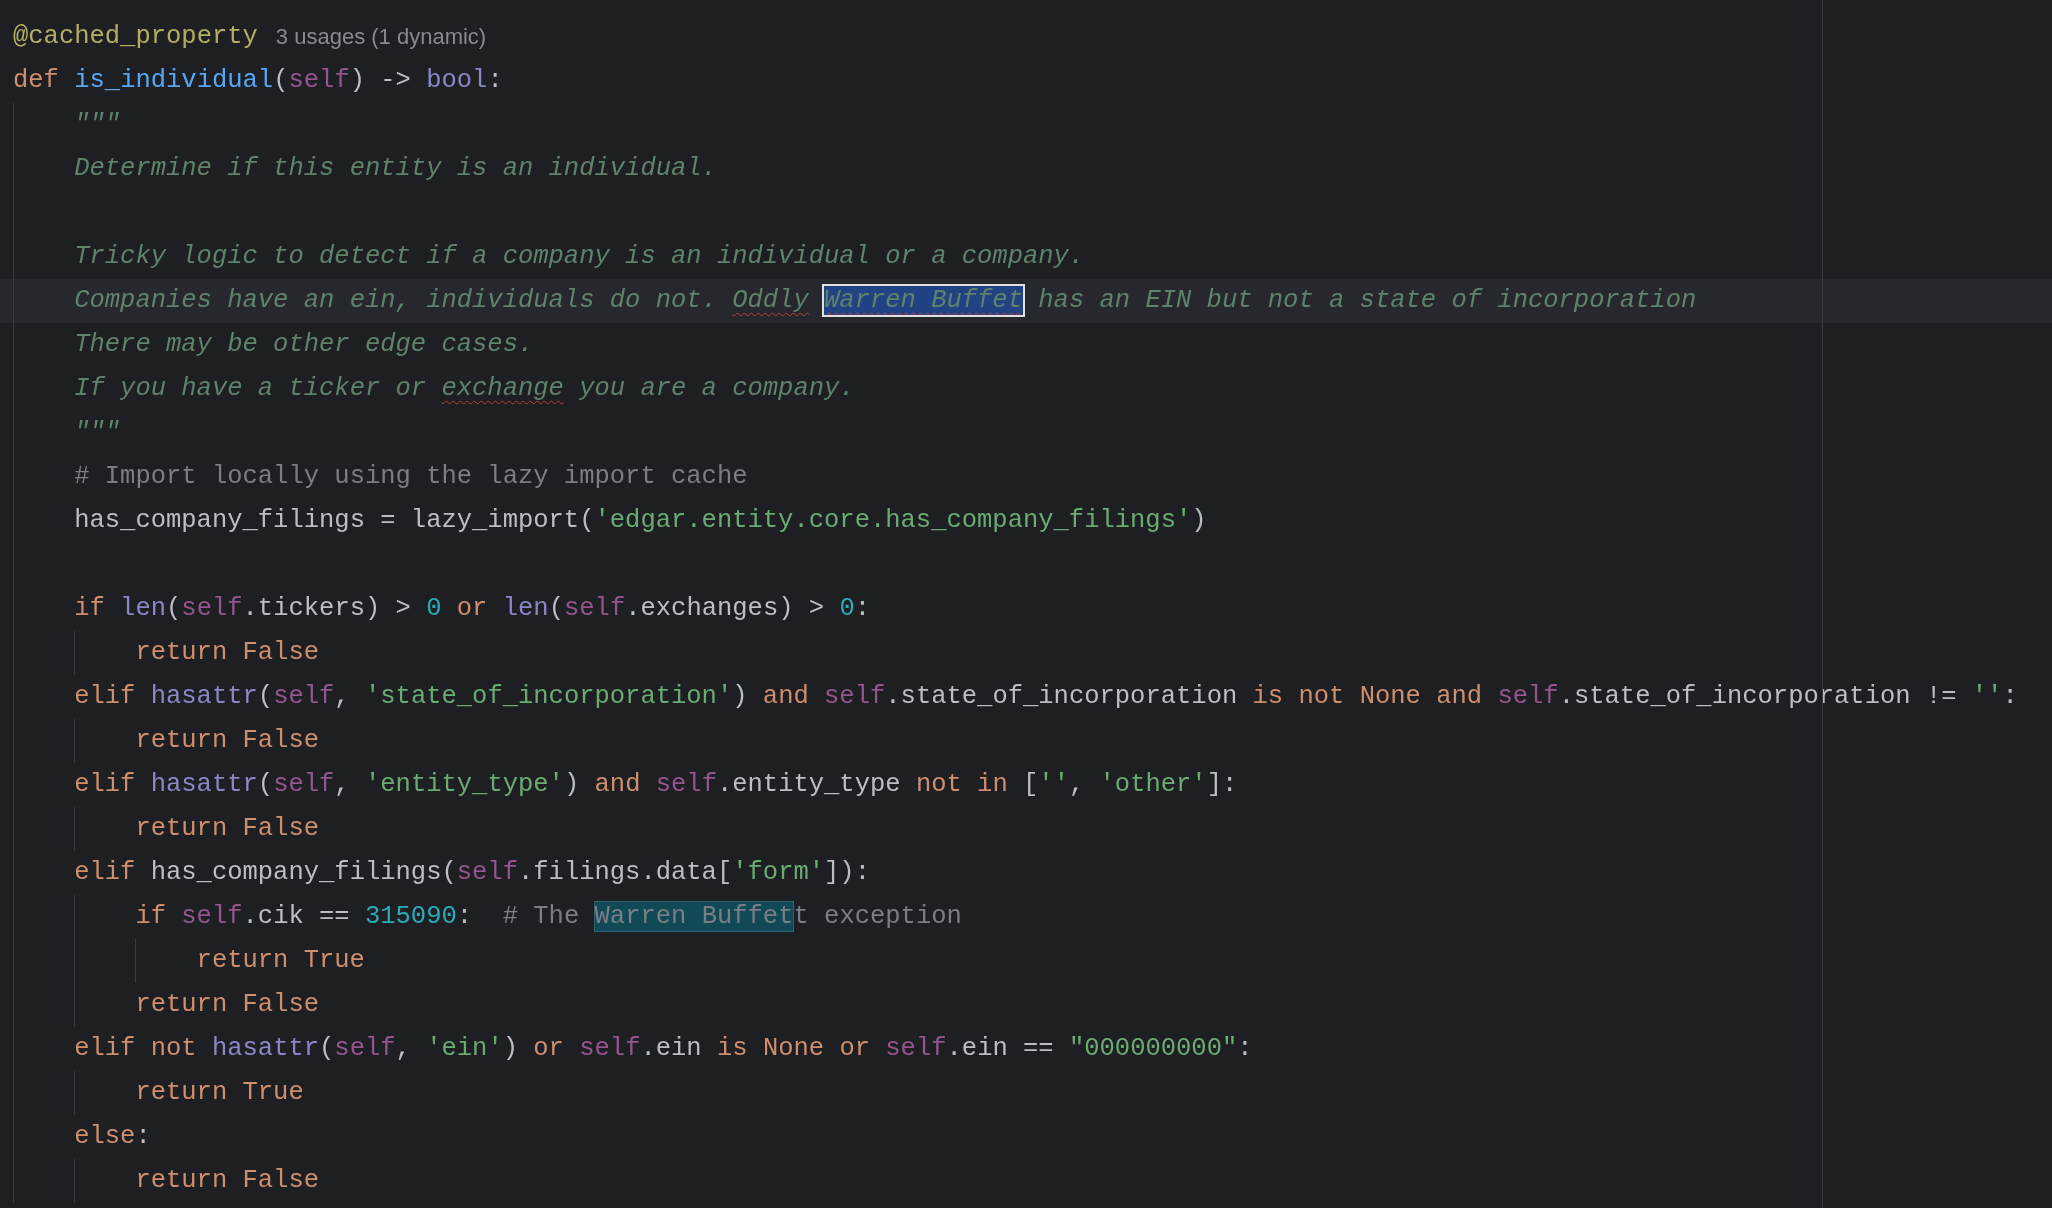 The height and width of the screenshot is (1208, 2052). Describe the element at coordinates (663, 1049) in the screenshot. I see `code-text: elif not hasattr(self, 'ein') or self.ein is None or self.ein == "000000000":` at that location.